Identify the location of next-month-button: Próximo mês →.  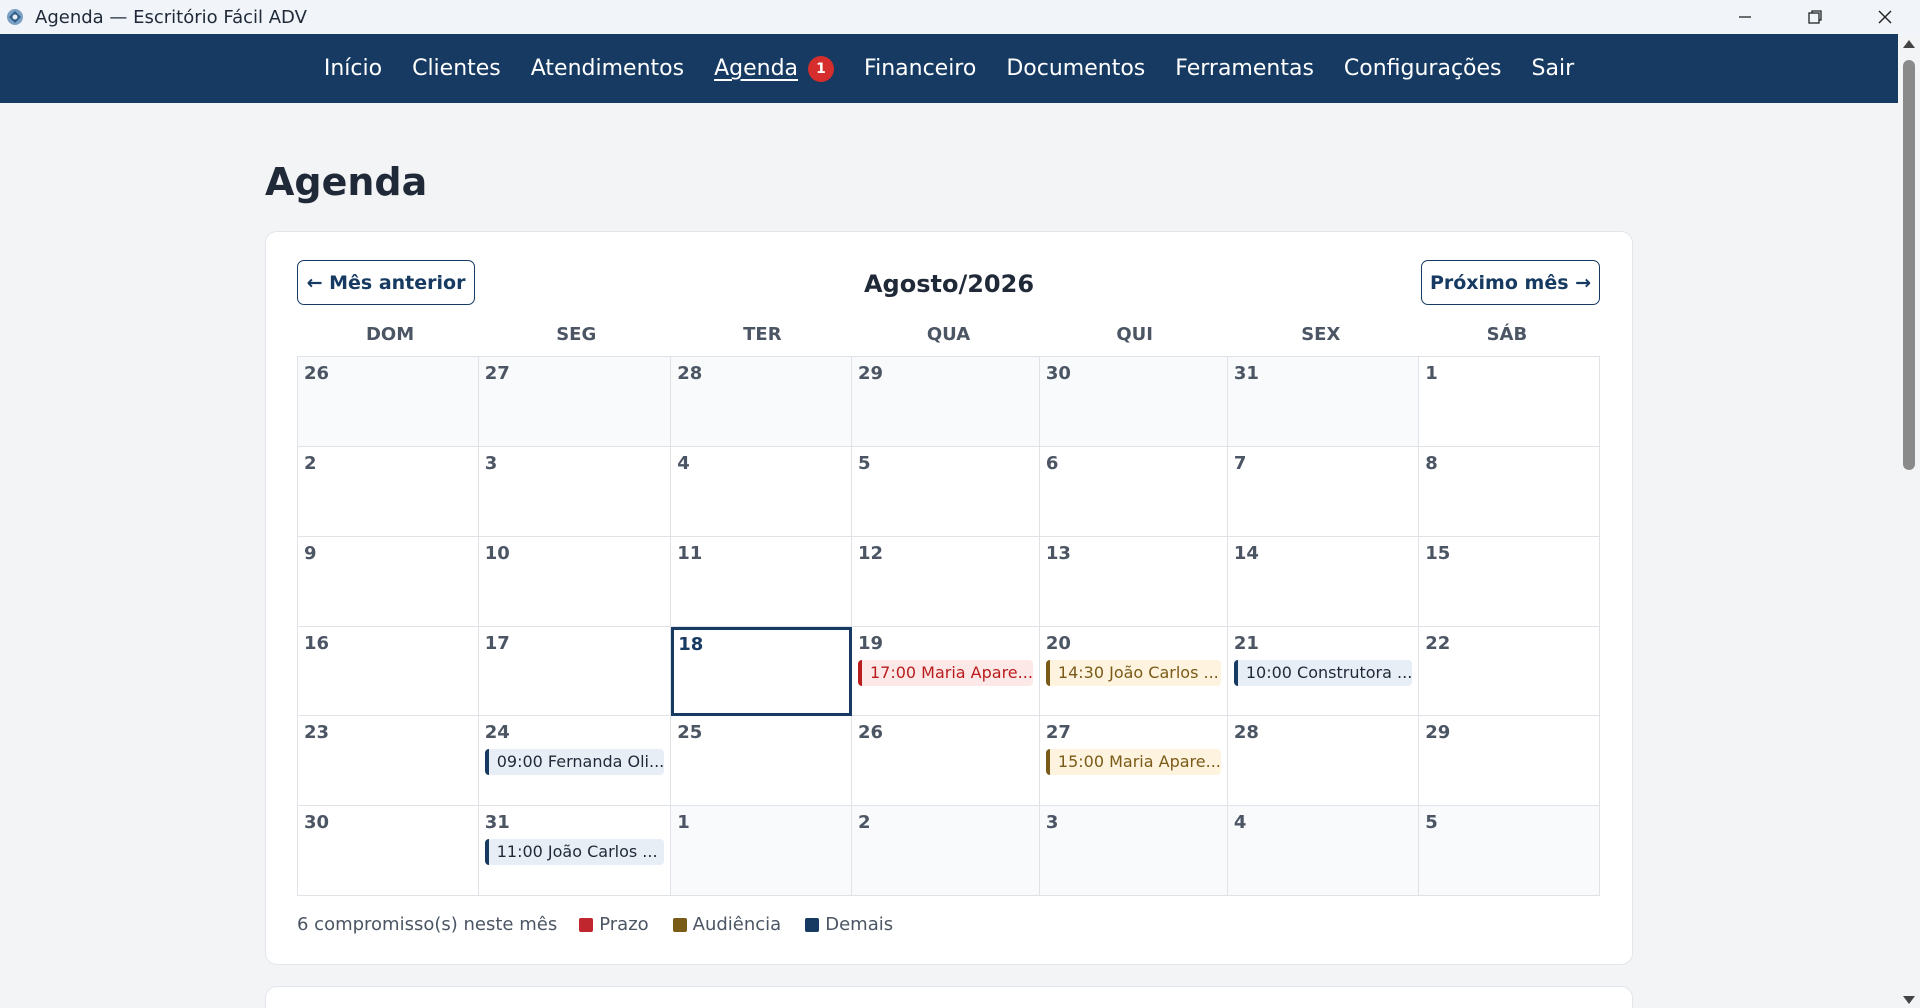
(1510, 282).